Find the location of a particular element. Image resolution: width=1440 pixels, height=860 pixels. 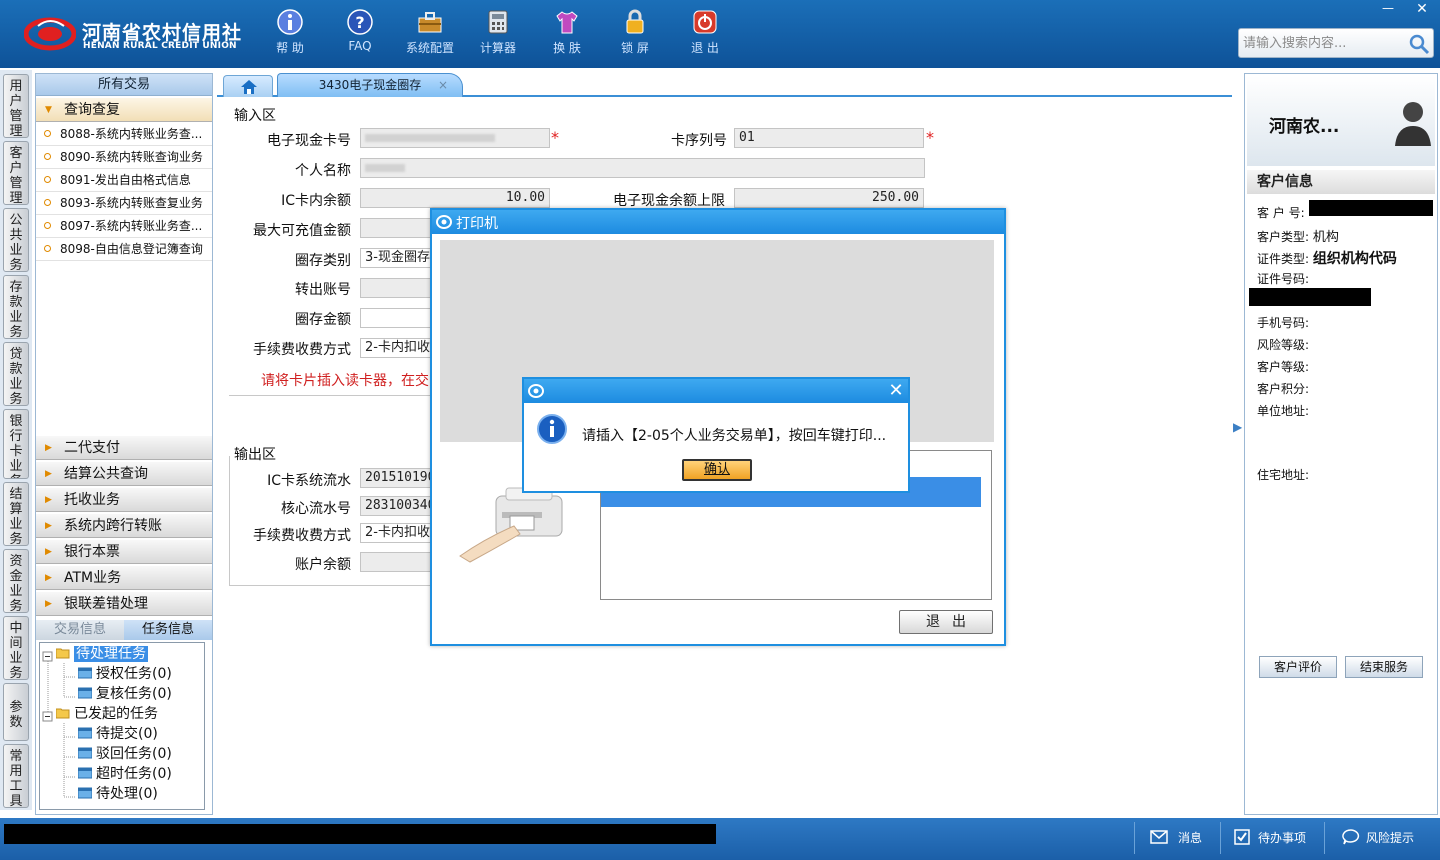

avatar-icon is located at coordinates (1413, 124).